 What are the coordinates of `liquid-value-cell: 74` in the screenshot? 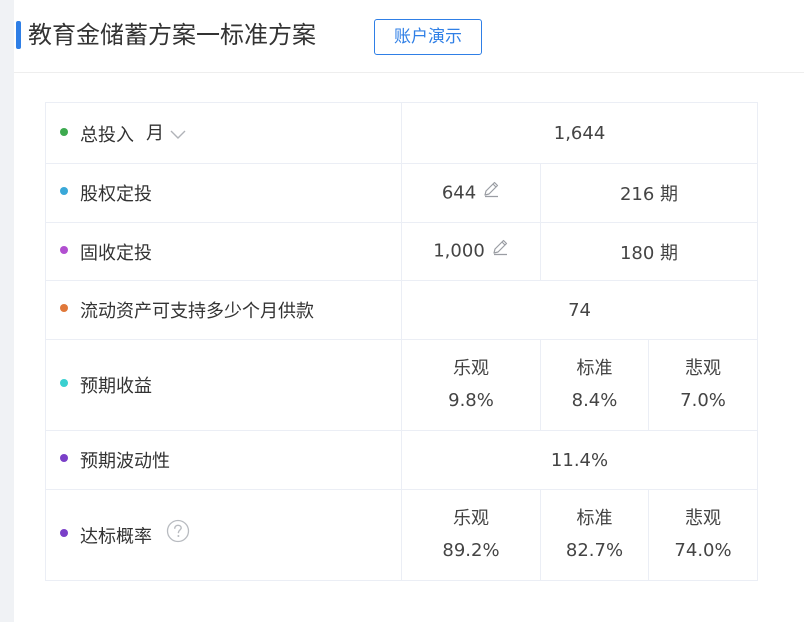 It's located at (579, 310).